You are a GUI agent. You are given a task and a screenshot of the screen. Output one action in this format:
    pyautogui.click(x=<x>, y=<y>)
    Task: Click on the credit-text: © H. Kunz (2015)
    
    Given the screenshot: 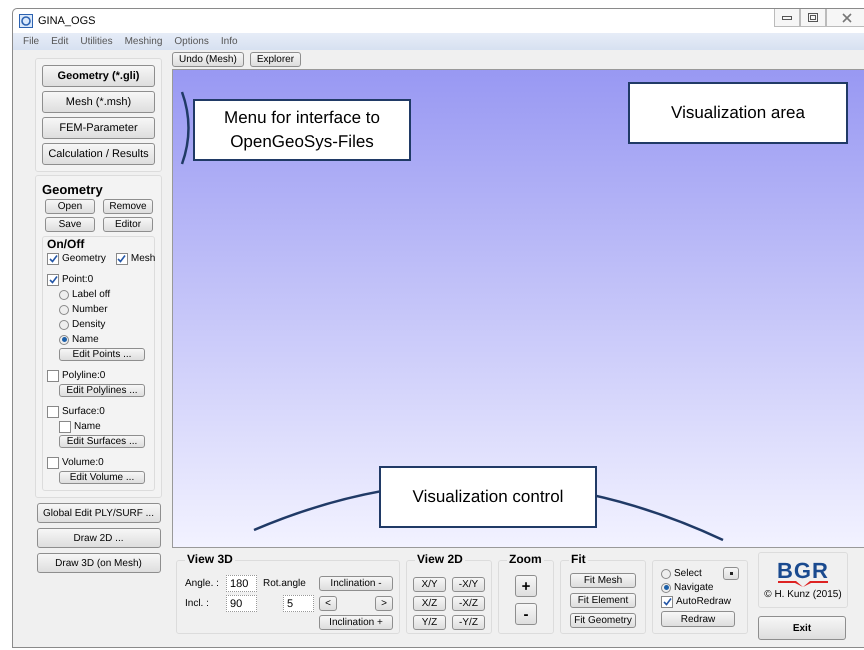 What is the action you would take?
    pyautogui.click(x=803, y=594)
    